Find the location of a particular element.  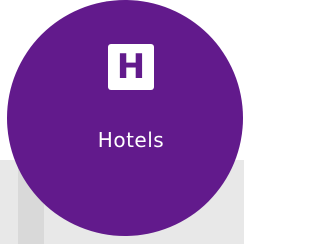

hotel-icon: H is located at coordinates (131, 67).